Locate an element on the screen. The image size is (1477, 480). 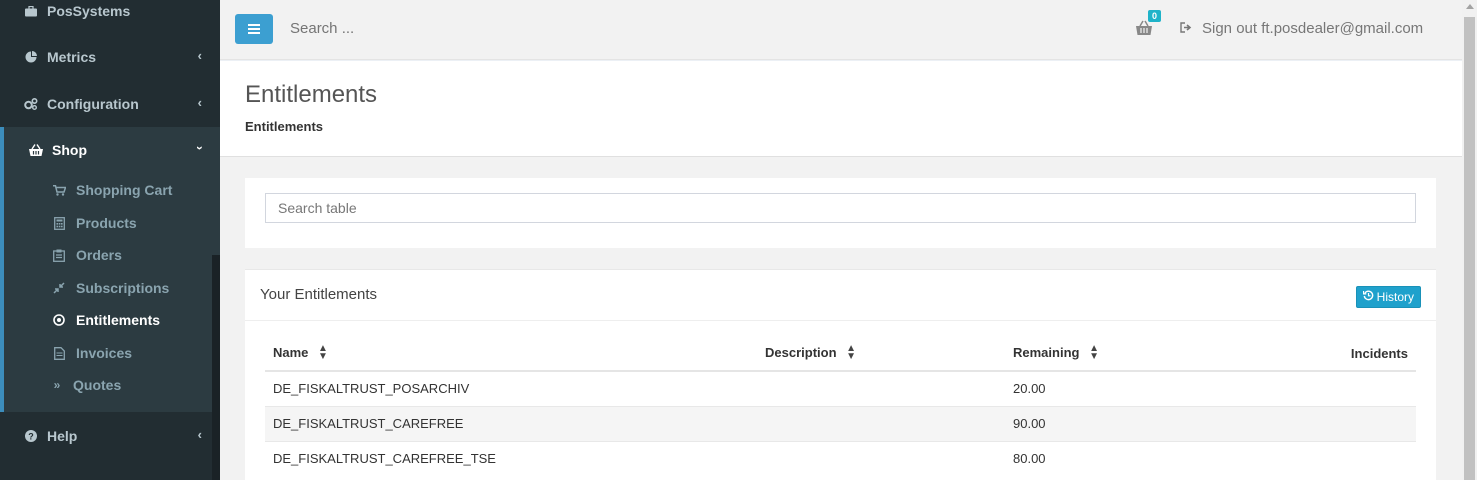
submenu-shopping-cart: Shopping Cart is located at coordinates (112, 190).